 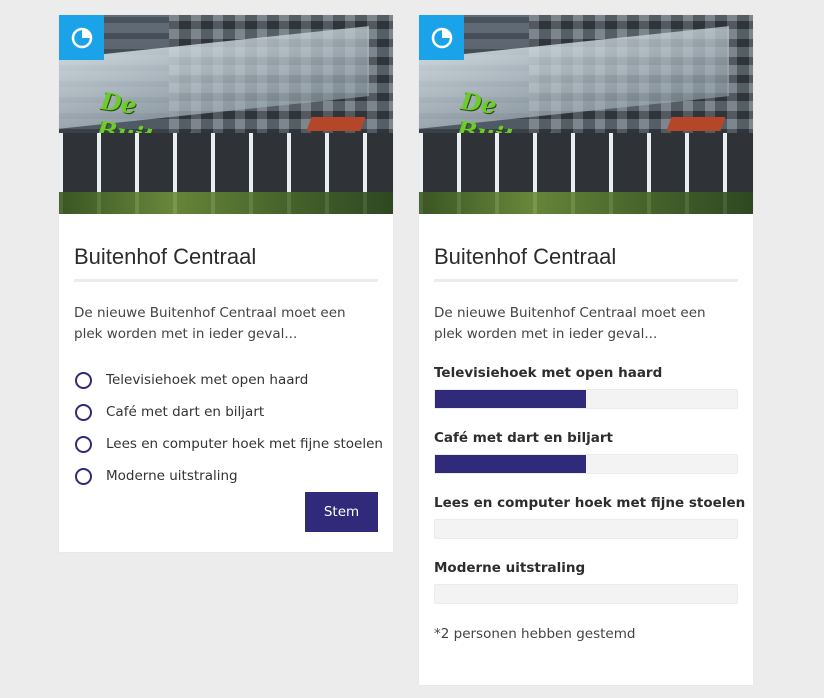 I want to click on vote-count-note: *2 personen hebben gestemd, so click(x=535, y=634).